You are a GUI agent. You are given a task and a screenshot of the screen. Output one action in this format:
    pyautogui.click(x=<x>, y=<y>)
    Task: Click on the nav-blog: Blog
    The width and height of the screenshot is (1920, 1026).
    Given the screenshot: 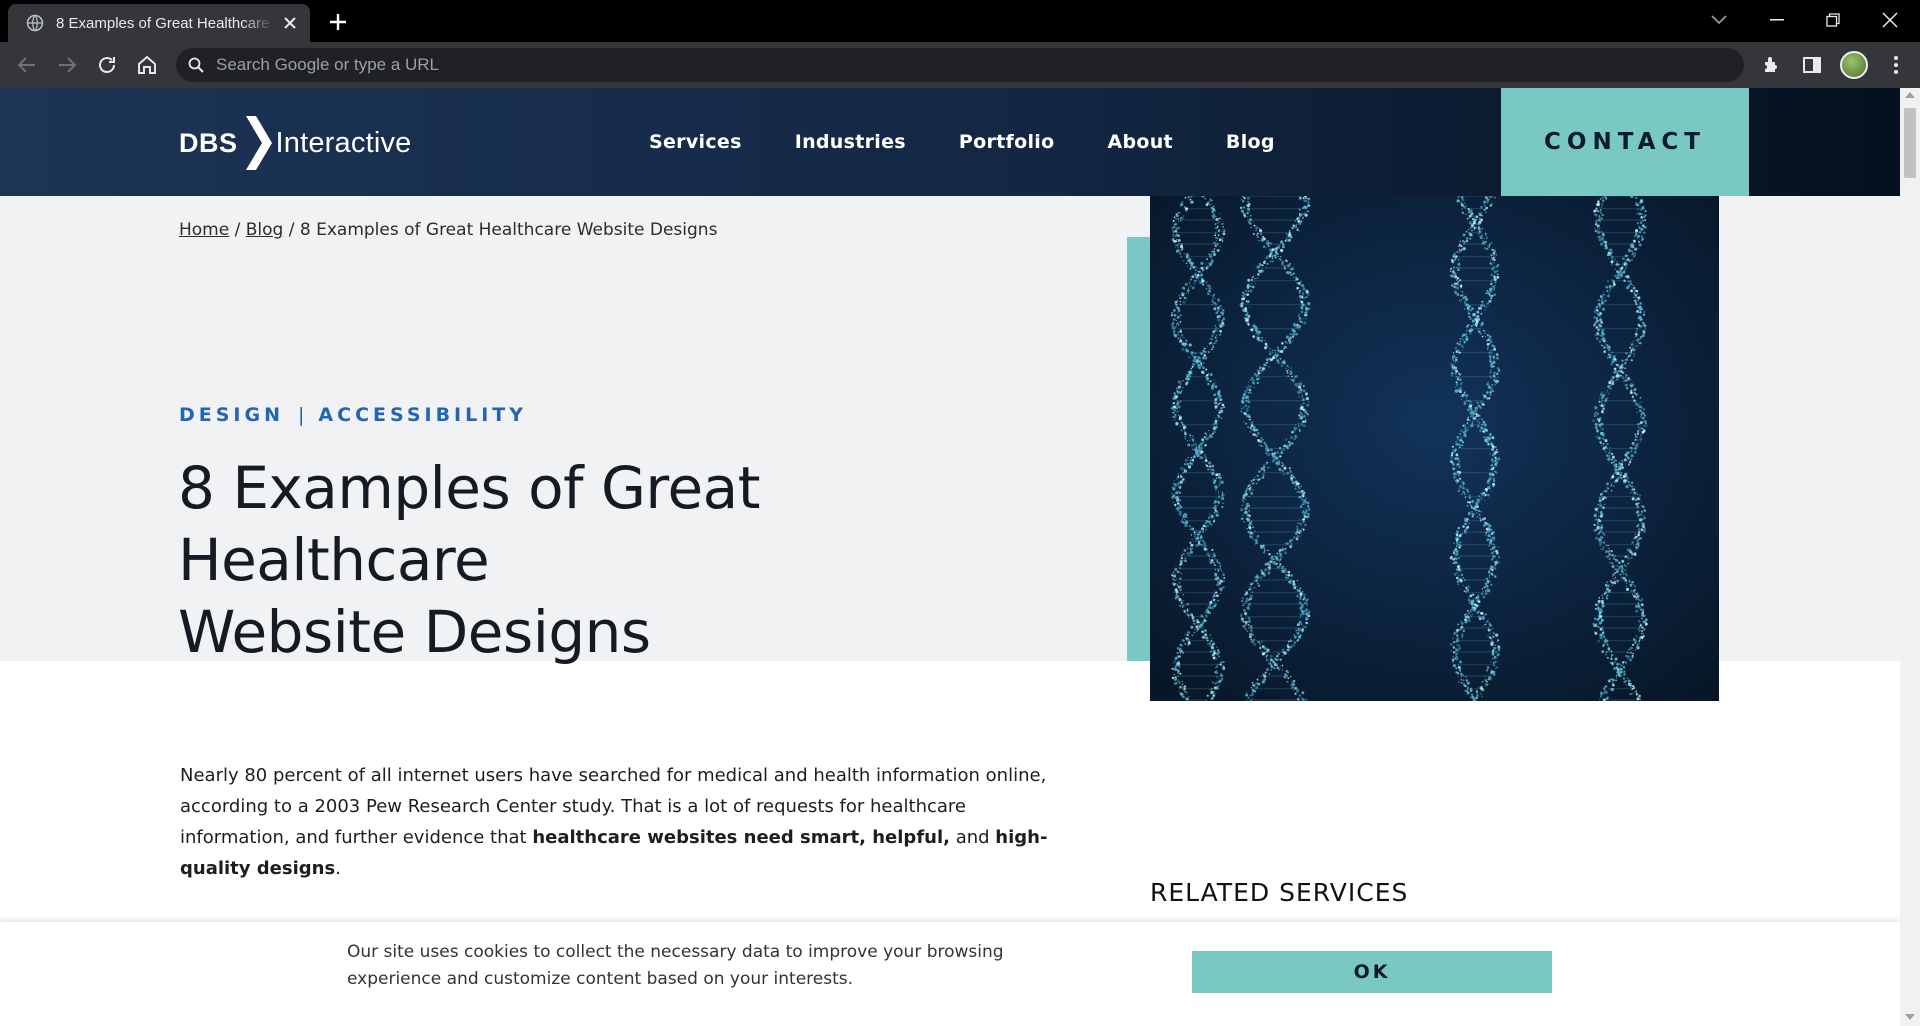 What is the action you would take?
    pyautogui.click(x=1250, y=142)
    